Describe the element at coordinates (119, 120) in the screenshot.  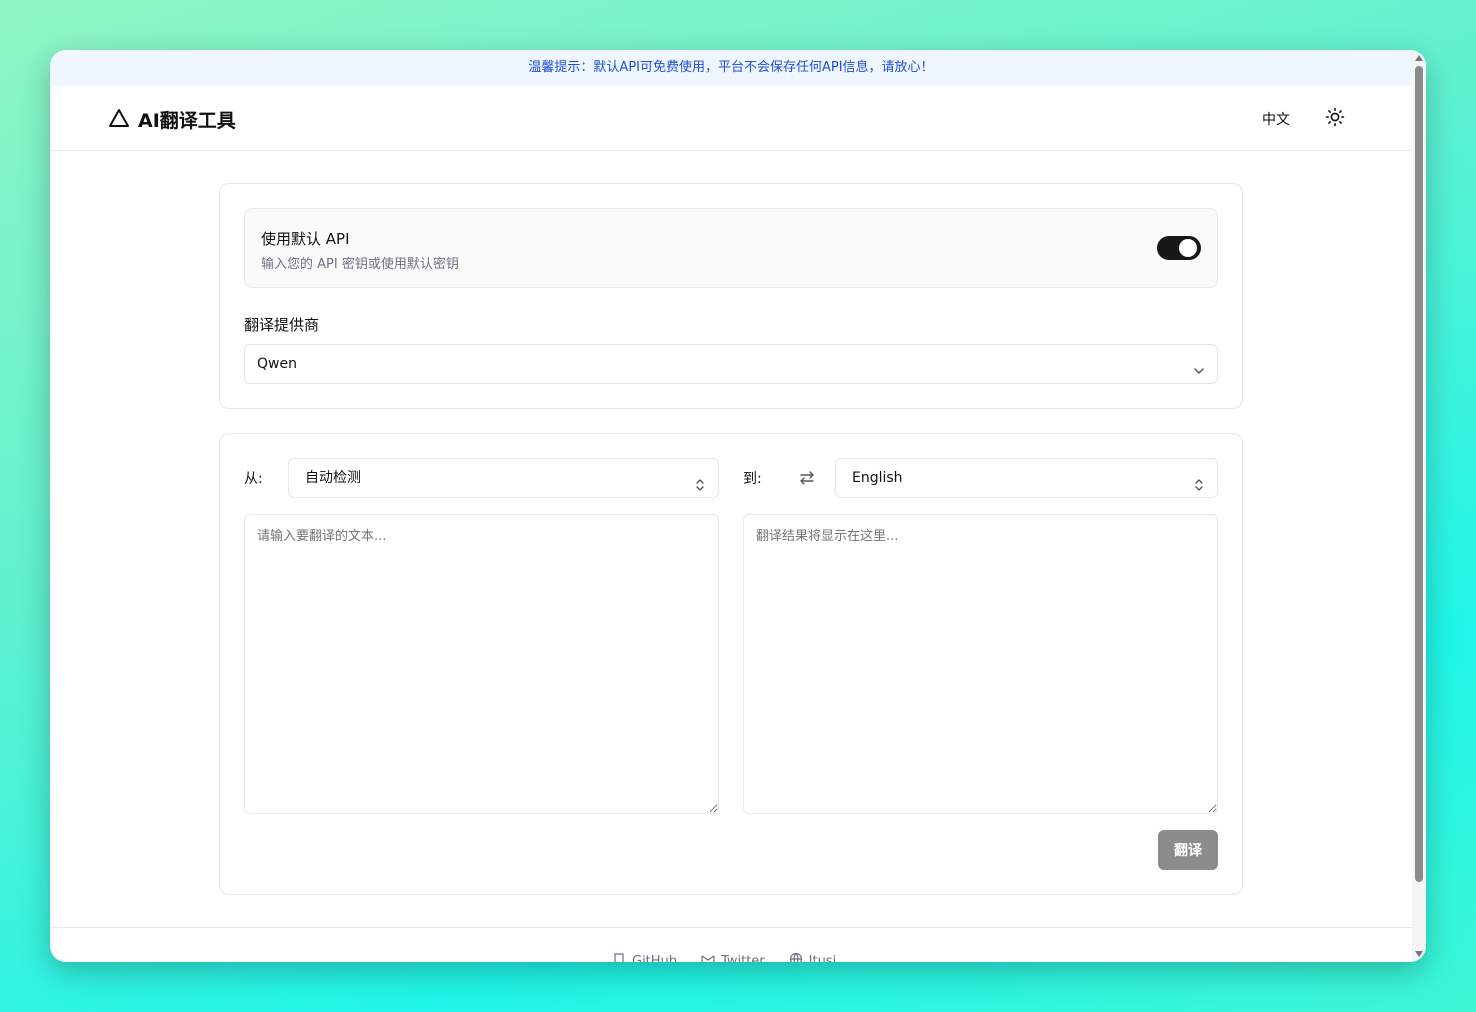
I see `triangle-logo-icon` at that location.